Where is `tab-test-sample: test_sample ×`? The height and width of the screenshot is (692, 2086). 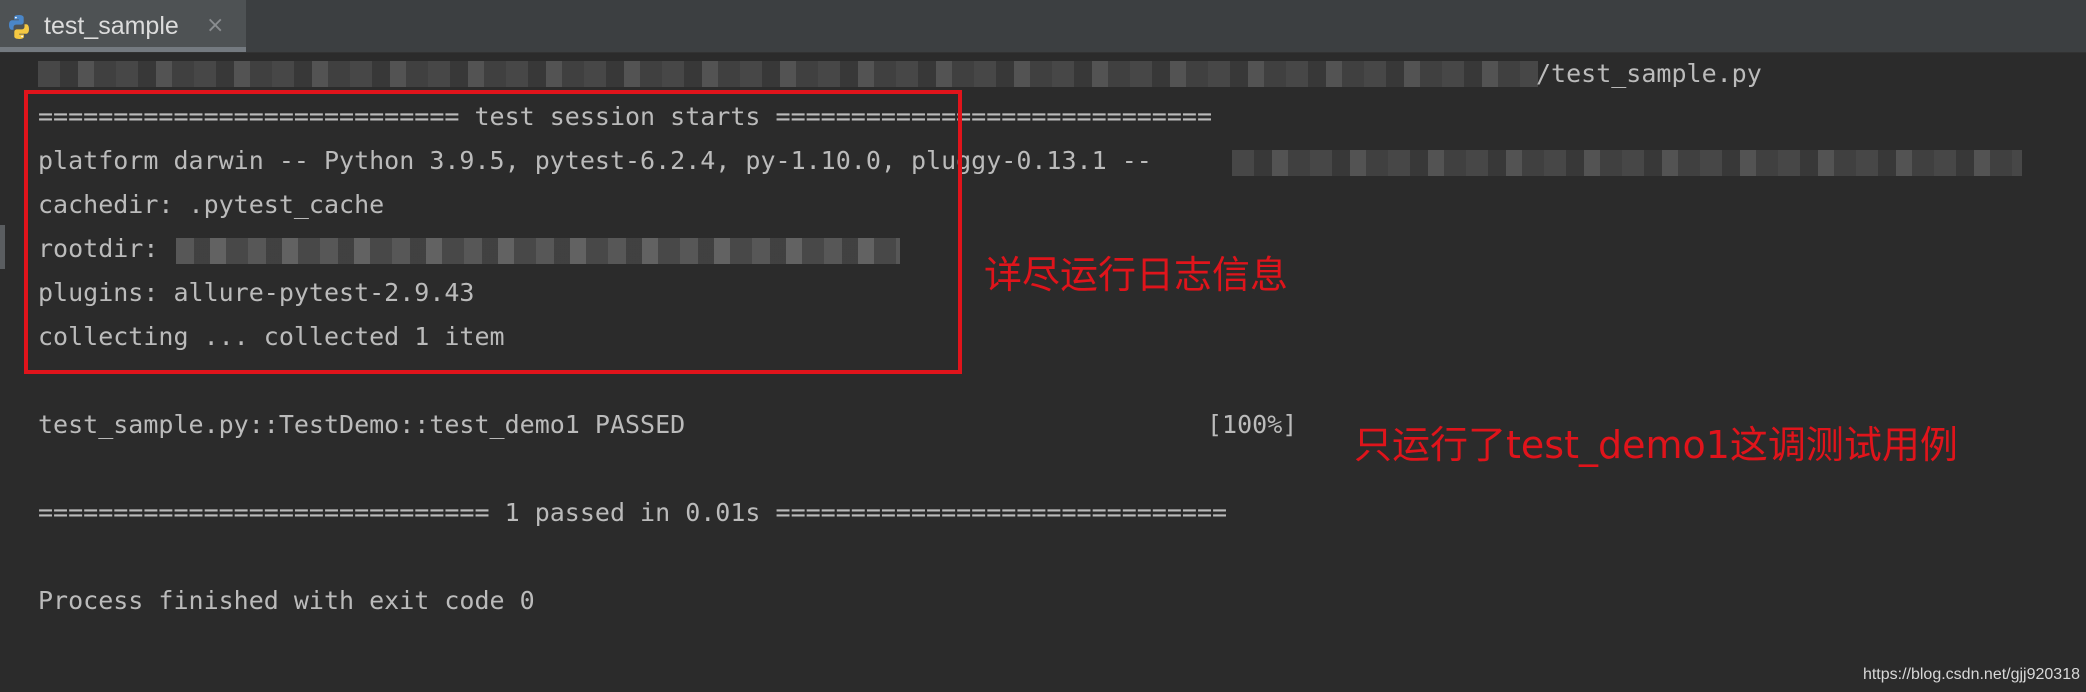 tab-test-sample: test_sample × is located at coordinates (123, 26).